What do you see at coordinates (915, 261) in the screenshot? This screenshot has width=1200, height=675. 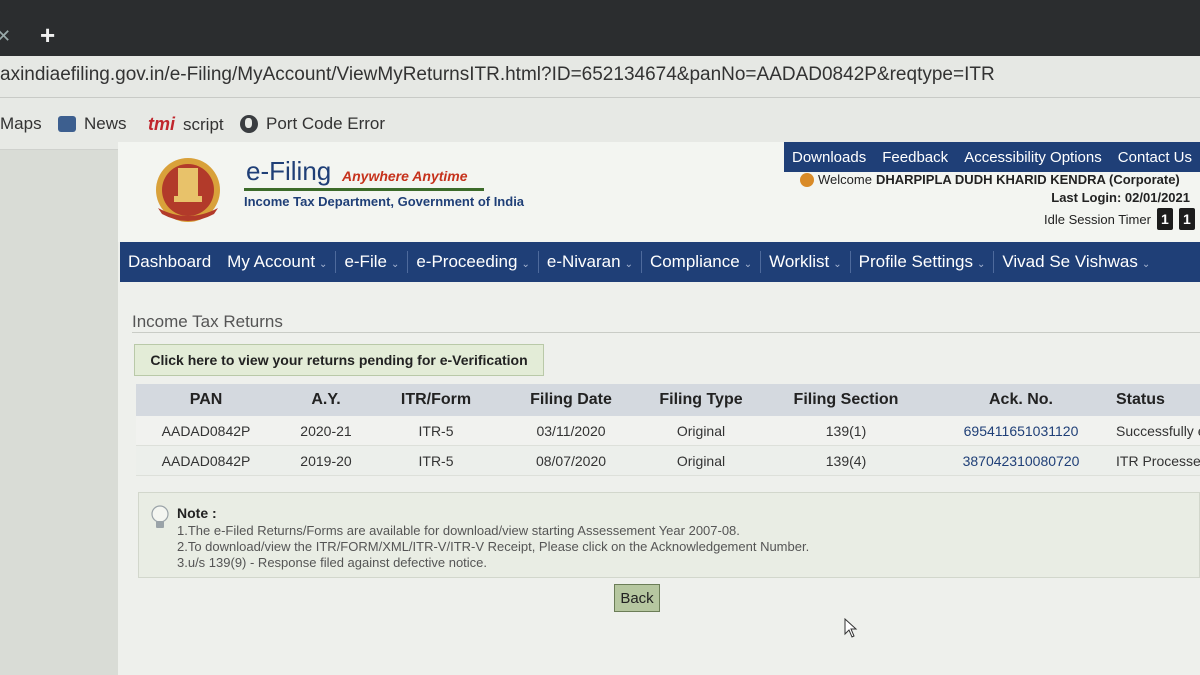 I see `nav-label: Profile Settings` at bounding box center [915, 261].